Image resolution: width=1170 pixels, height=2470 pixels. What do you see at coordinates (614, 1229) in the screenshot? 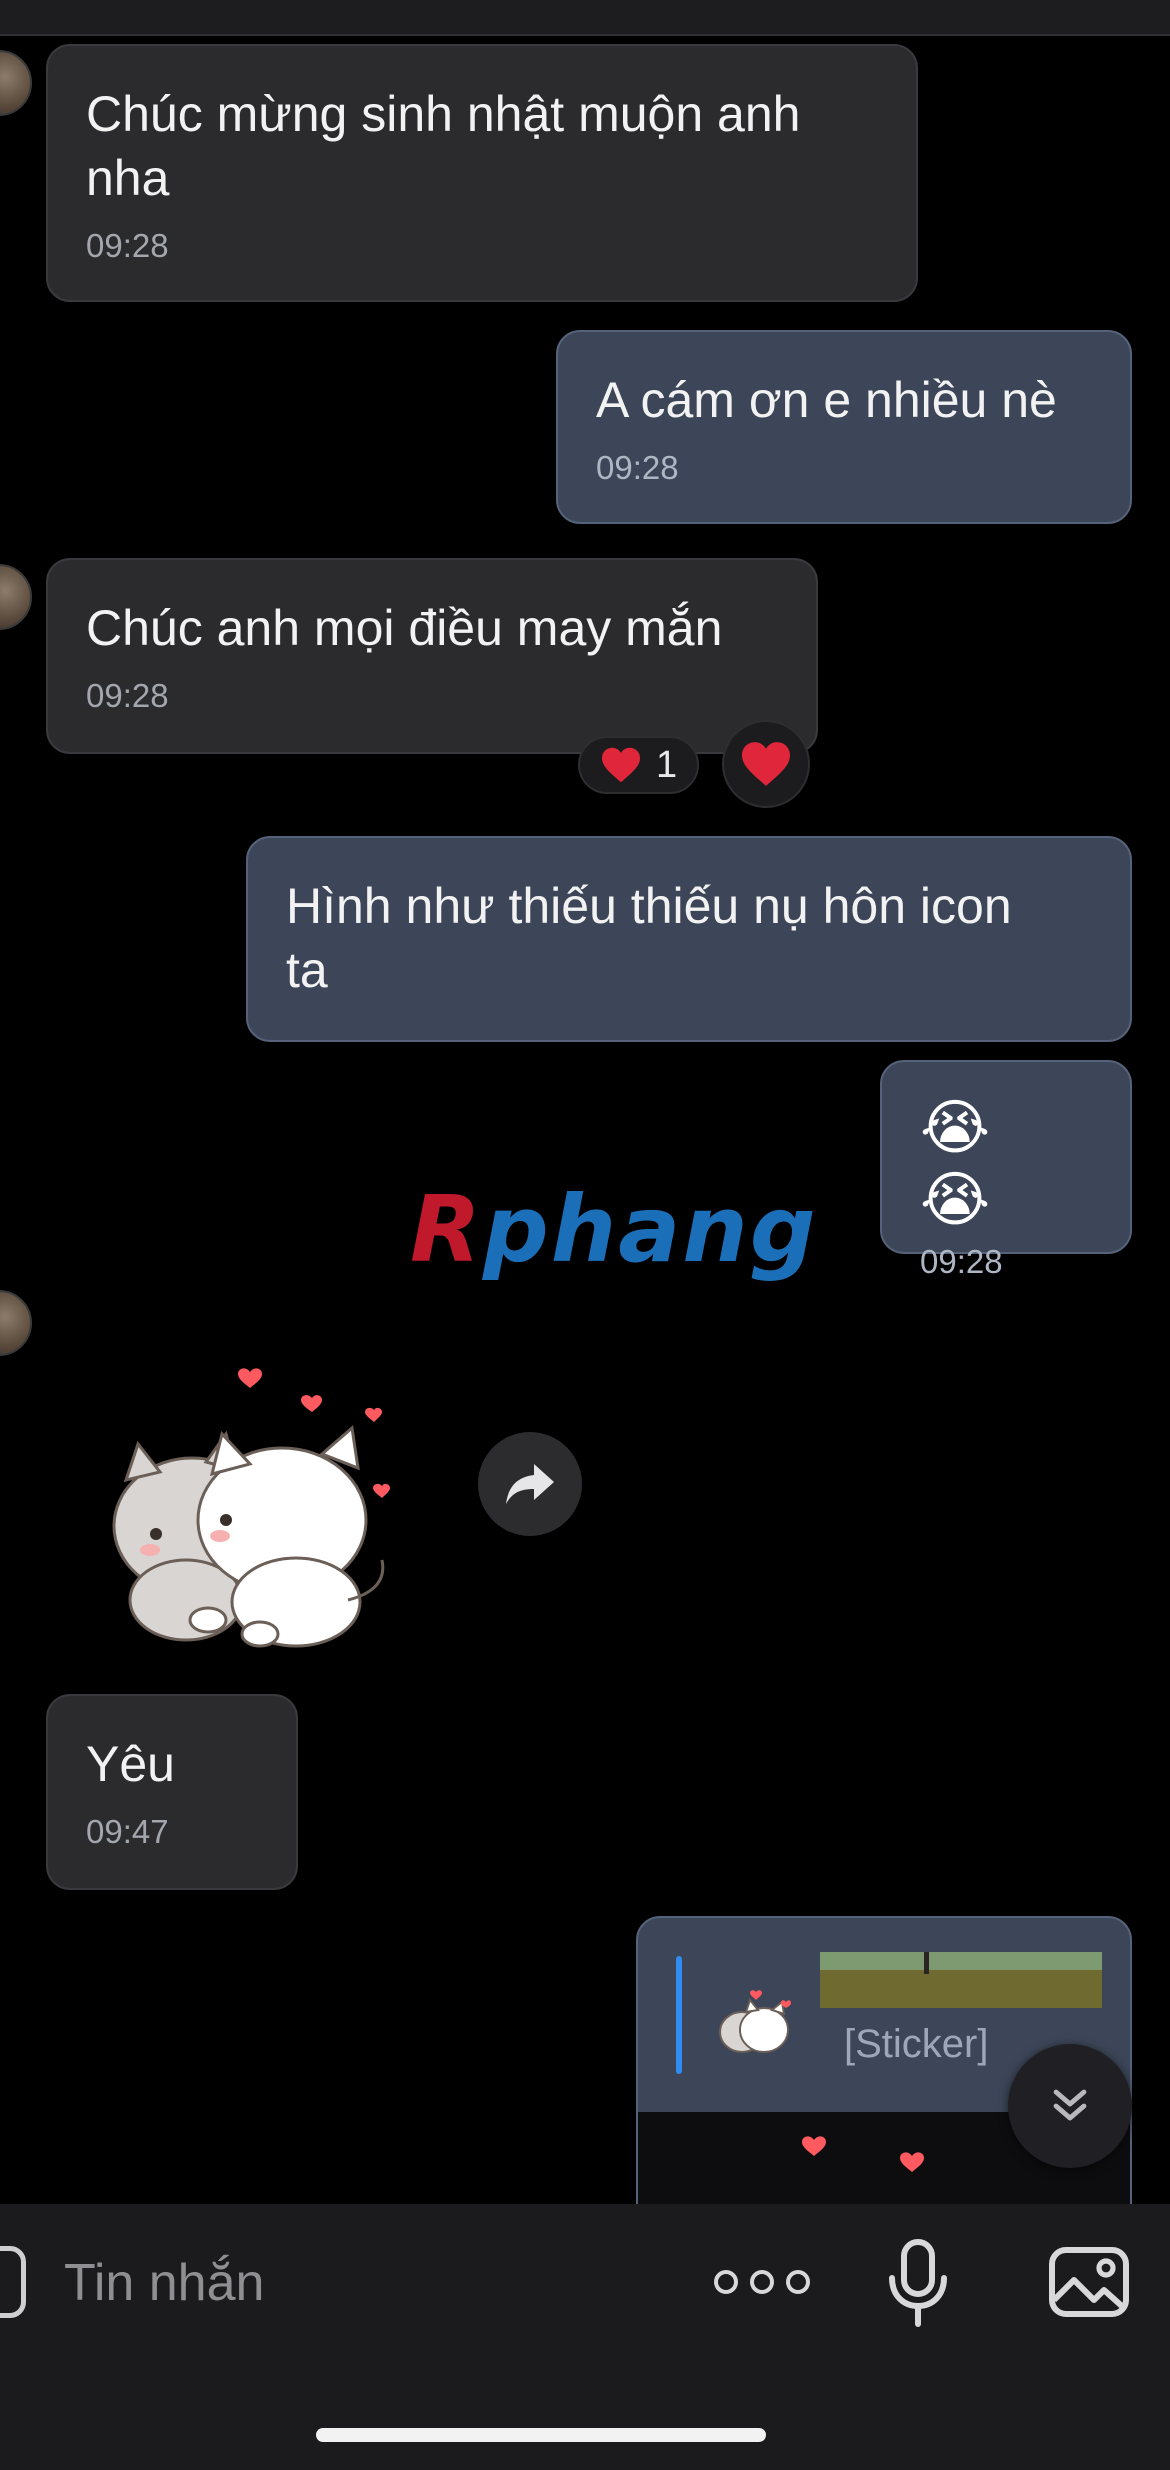
I see `watermark-logo: Rphang` at bounding box center [614, 1229].